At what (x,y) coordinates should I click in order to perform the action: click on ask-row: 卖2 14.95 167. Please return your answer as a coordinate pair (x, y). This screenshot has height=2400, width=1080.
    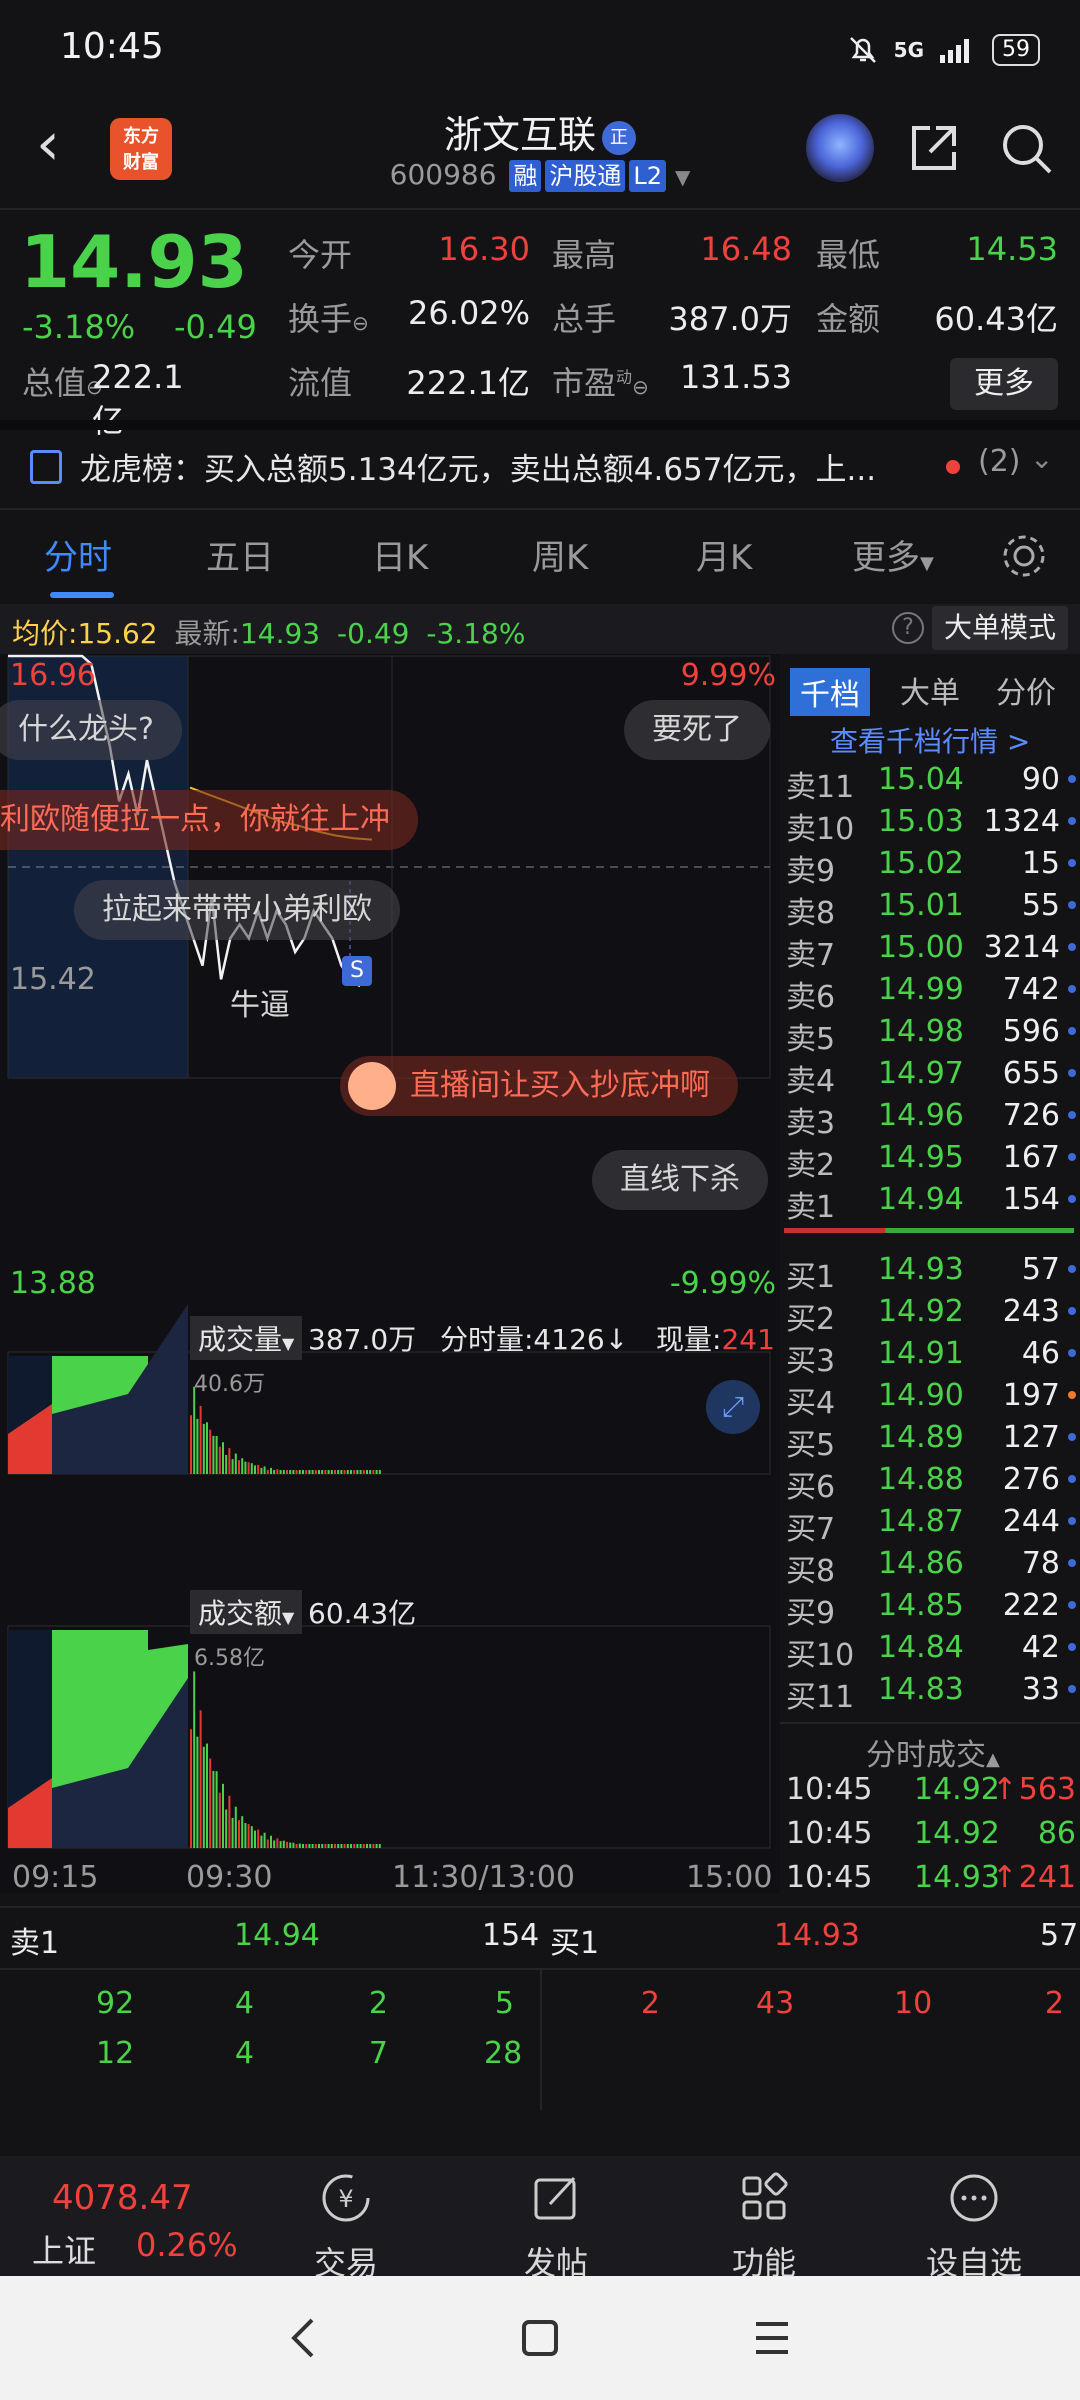
    Looking at the image, I should click on (931, 1159).